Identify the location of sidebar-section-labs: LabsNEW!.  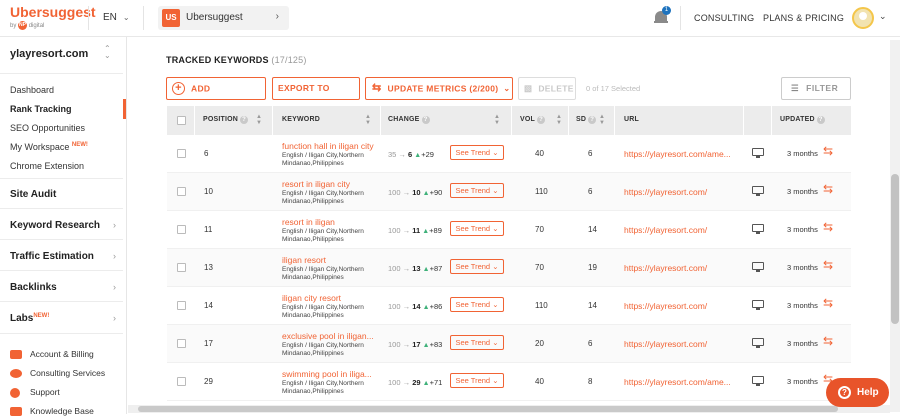
(29, 318).